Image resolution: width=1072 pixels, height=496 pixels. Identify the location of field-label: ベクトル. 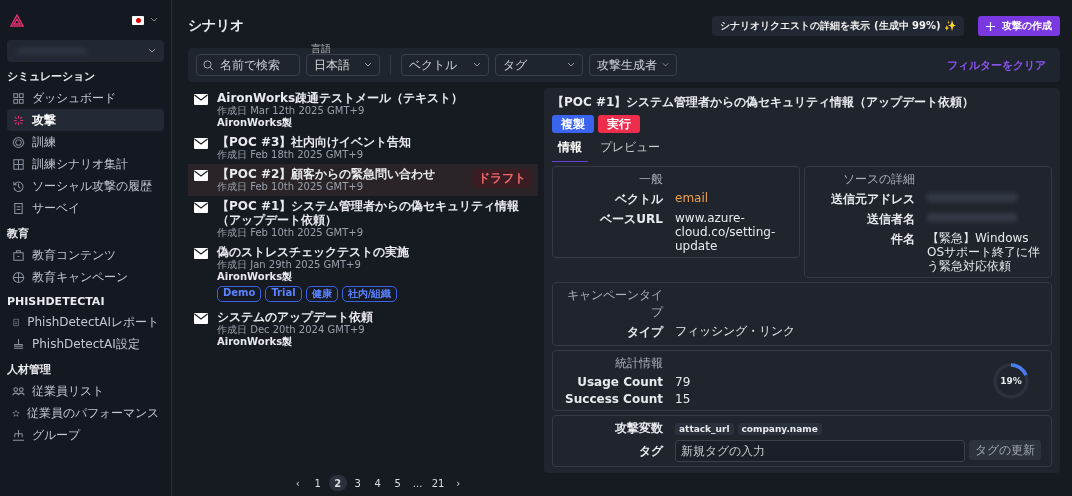
(638, 199).